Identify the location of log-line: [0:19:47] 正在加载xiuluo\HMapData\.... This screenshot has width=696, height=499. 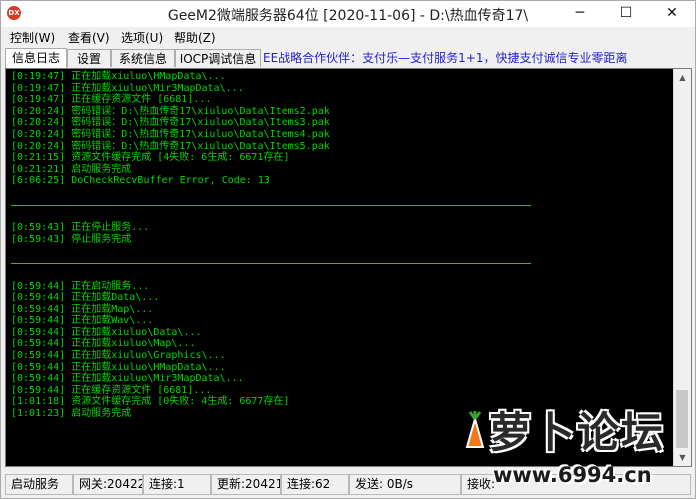
(118, 76).